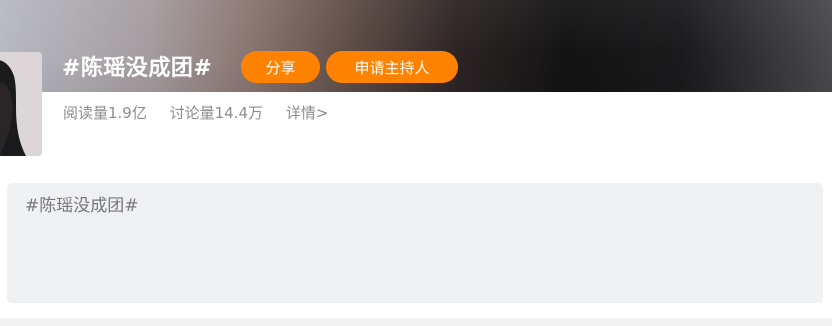  I want to click on topic-stats: 阅读量1.9亿 讨论量14.4万 详情>, so click(204, 113).